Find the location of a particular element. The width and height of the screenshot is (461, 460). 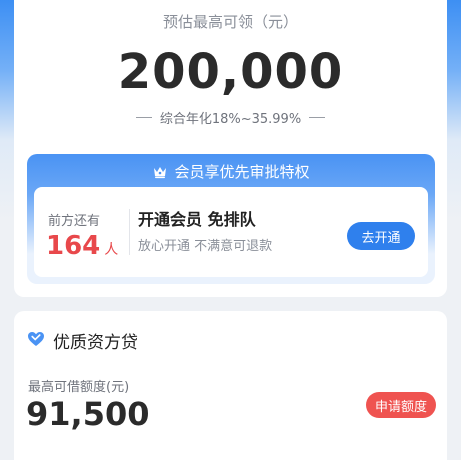

estimate-label: 预估最高可领（元） is located at coordinates (230, 22).